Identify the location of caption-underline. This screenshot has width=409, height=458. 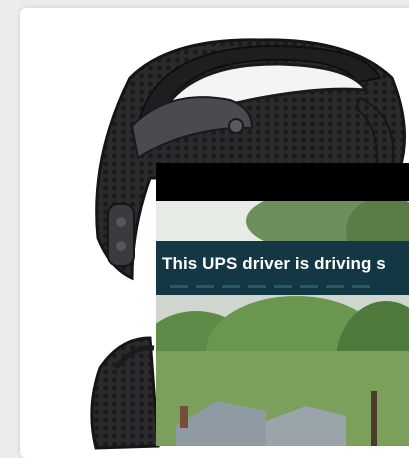
(270, 286).